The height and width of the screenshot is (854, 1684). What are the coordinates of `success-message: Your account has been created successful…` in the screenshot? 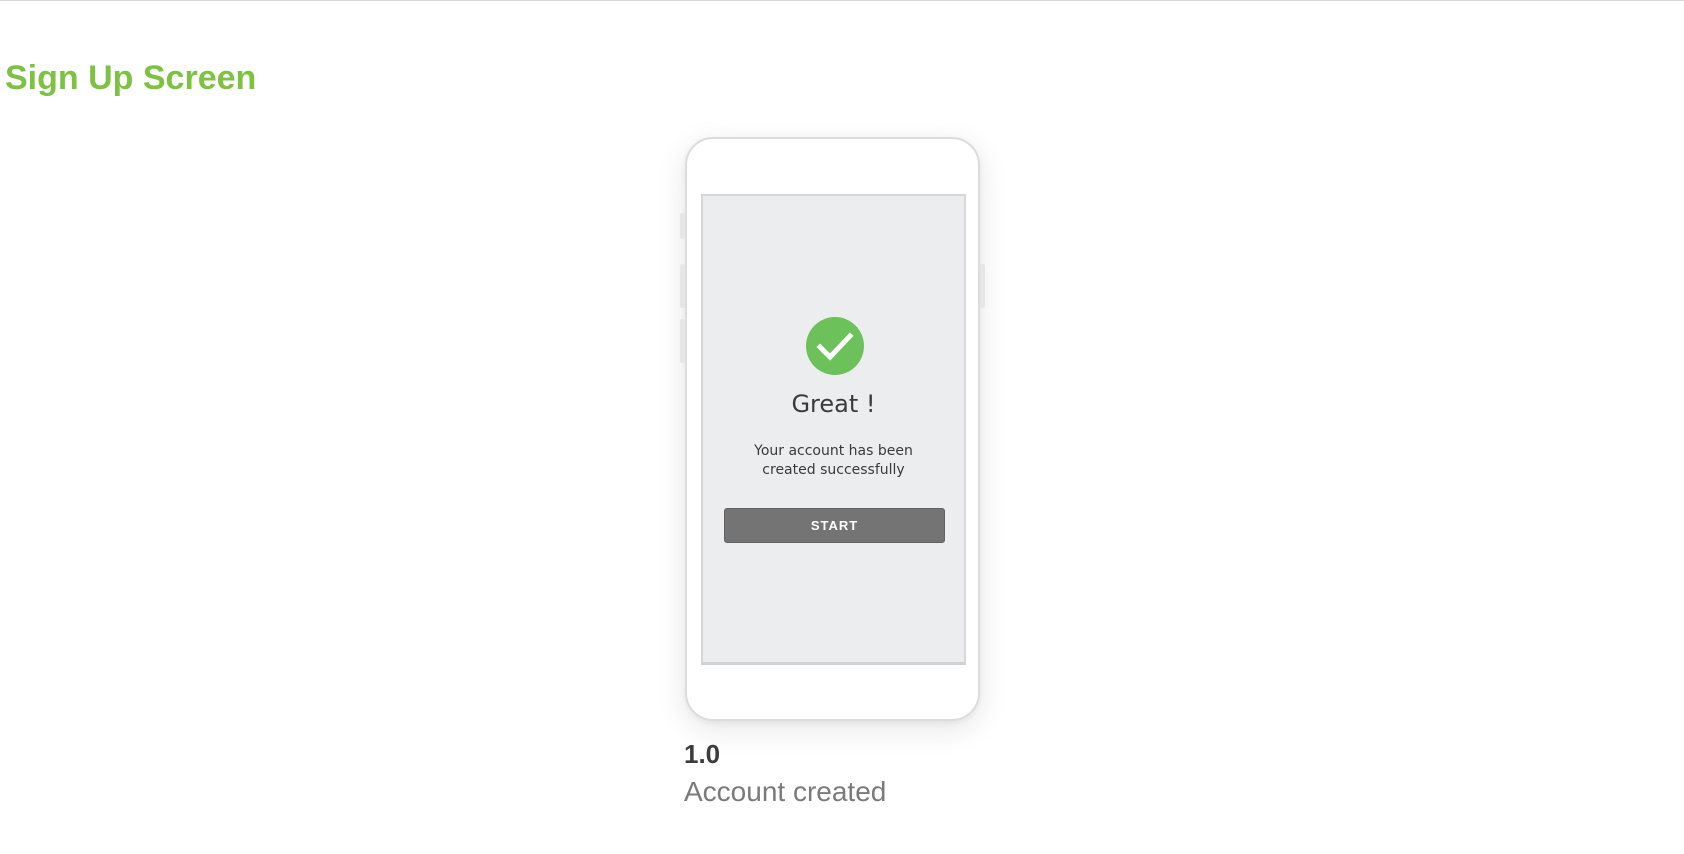 It's located at (833, 460).